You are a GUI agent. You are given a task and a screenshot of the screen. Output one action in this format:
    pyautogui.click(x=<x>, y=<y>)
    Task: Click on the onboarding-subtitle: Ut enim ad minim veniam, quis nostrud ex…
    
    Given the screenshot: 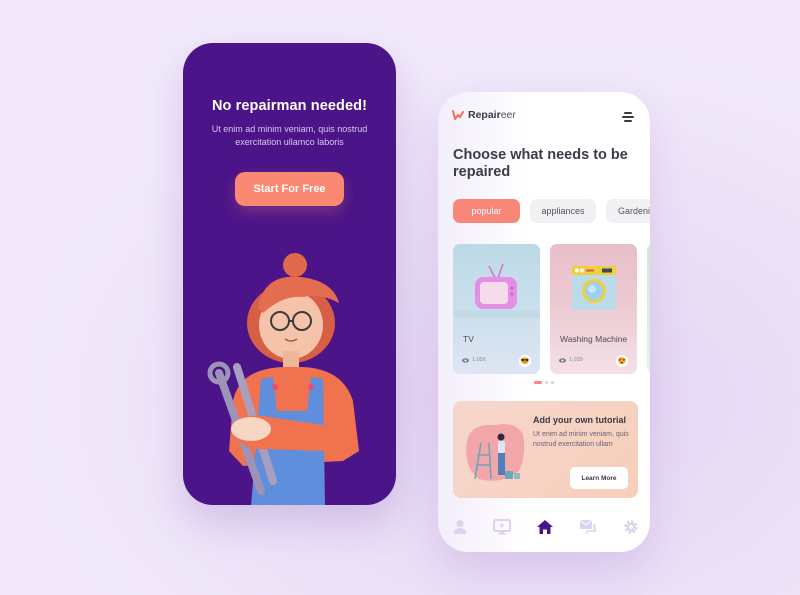 What is the action you would take?
    pyautogui.click(x=289, y=135)
    